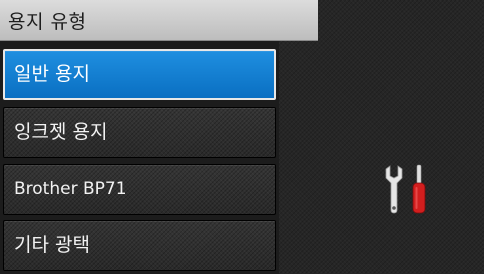  Describe the element at coordinates (47, 22) in the screenshot. I see `page-title: 용지 유형` at that location.